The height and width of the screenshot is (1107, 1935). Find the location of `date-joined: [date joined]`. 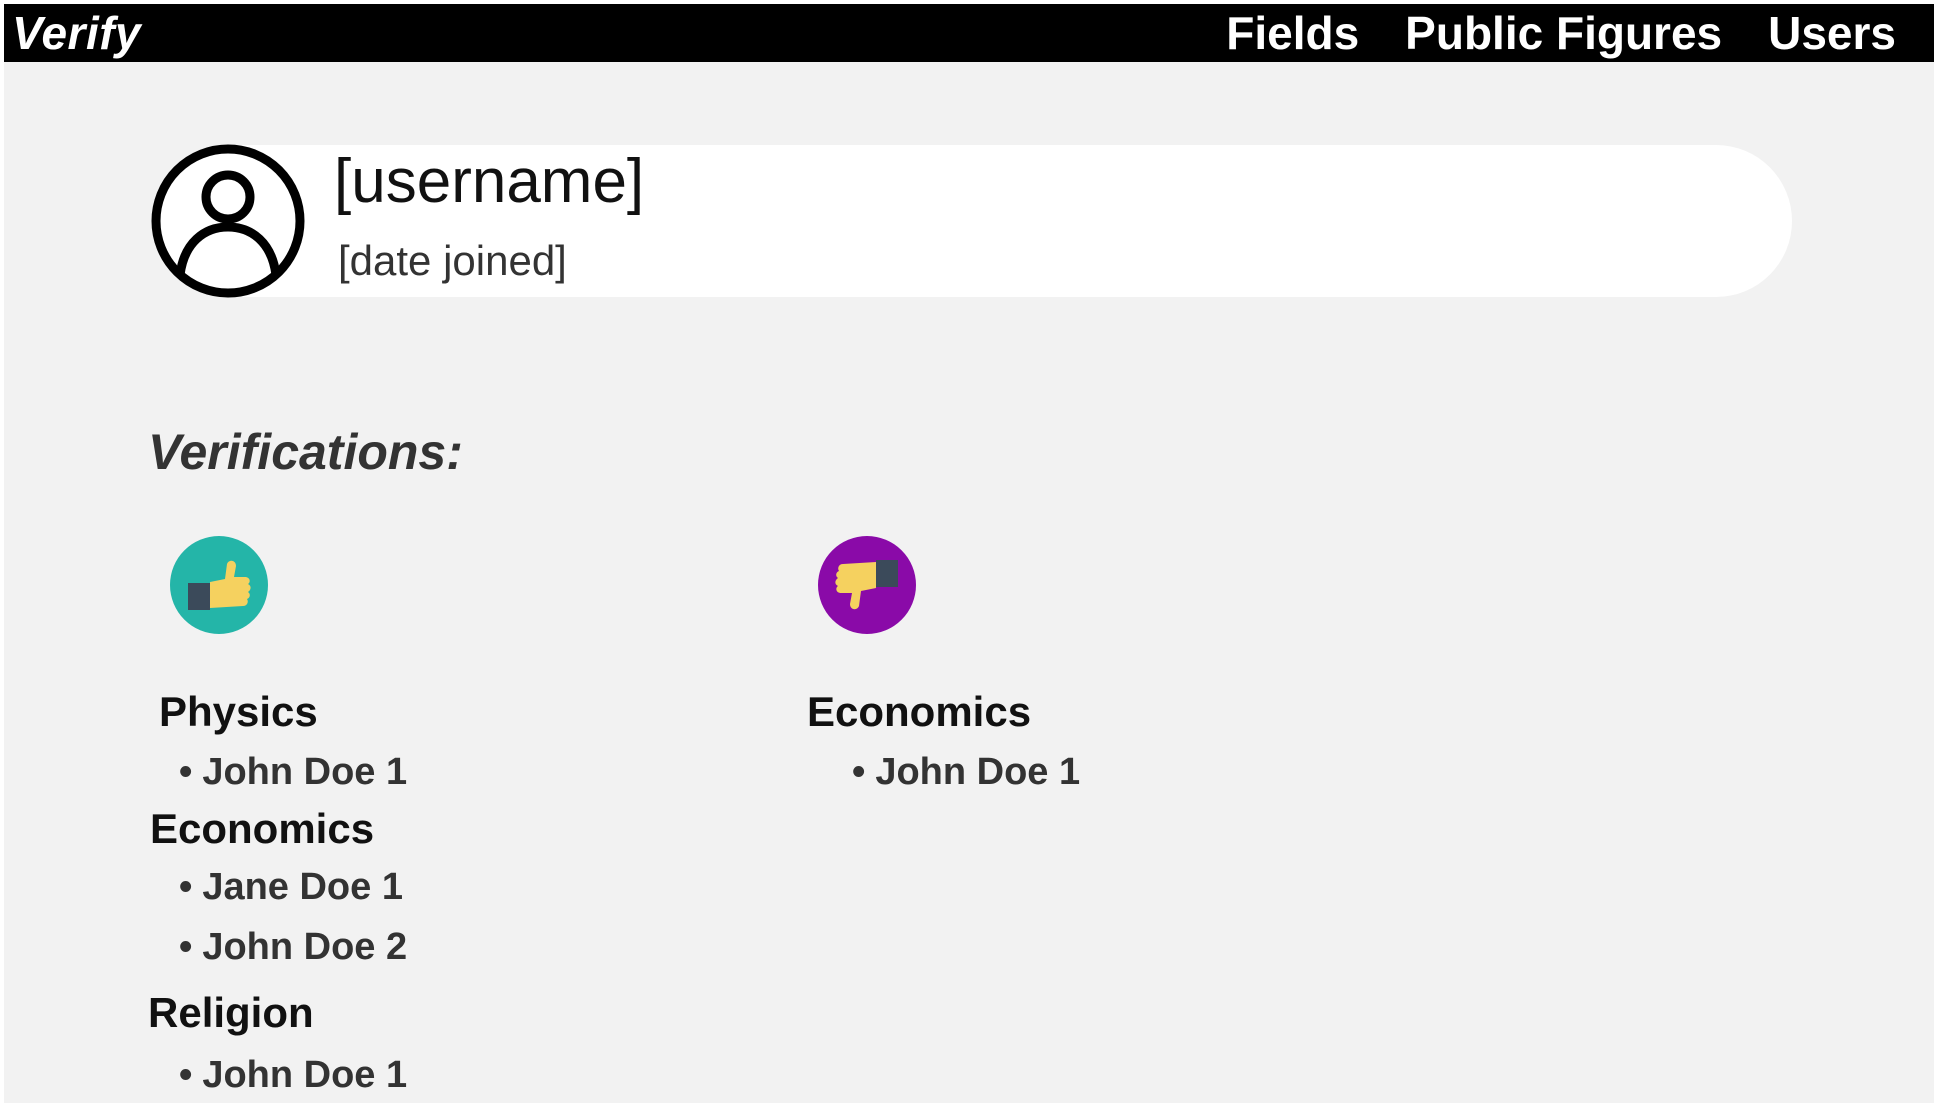

date-joined: [date joined] is located at coordinates (452, 260).